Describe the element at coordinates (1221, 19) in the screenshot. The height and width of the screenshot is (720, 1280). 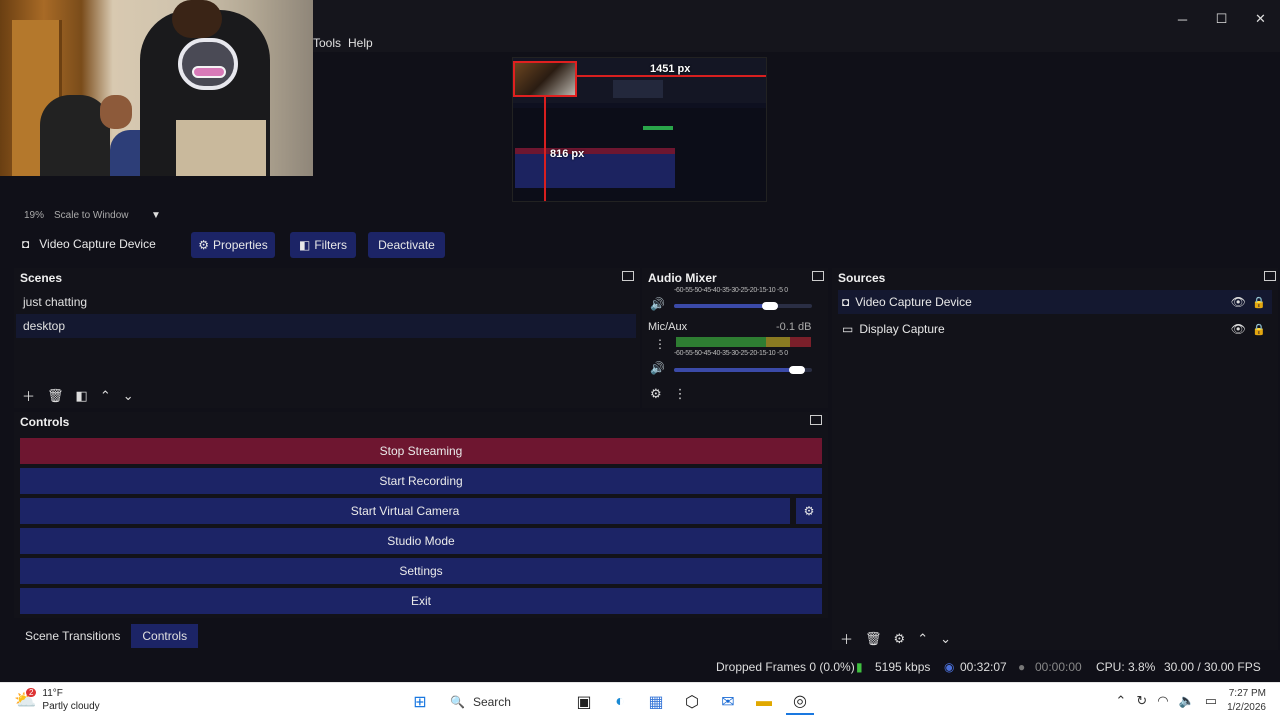
I see `maximize-icon: ☐` at that location.